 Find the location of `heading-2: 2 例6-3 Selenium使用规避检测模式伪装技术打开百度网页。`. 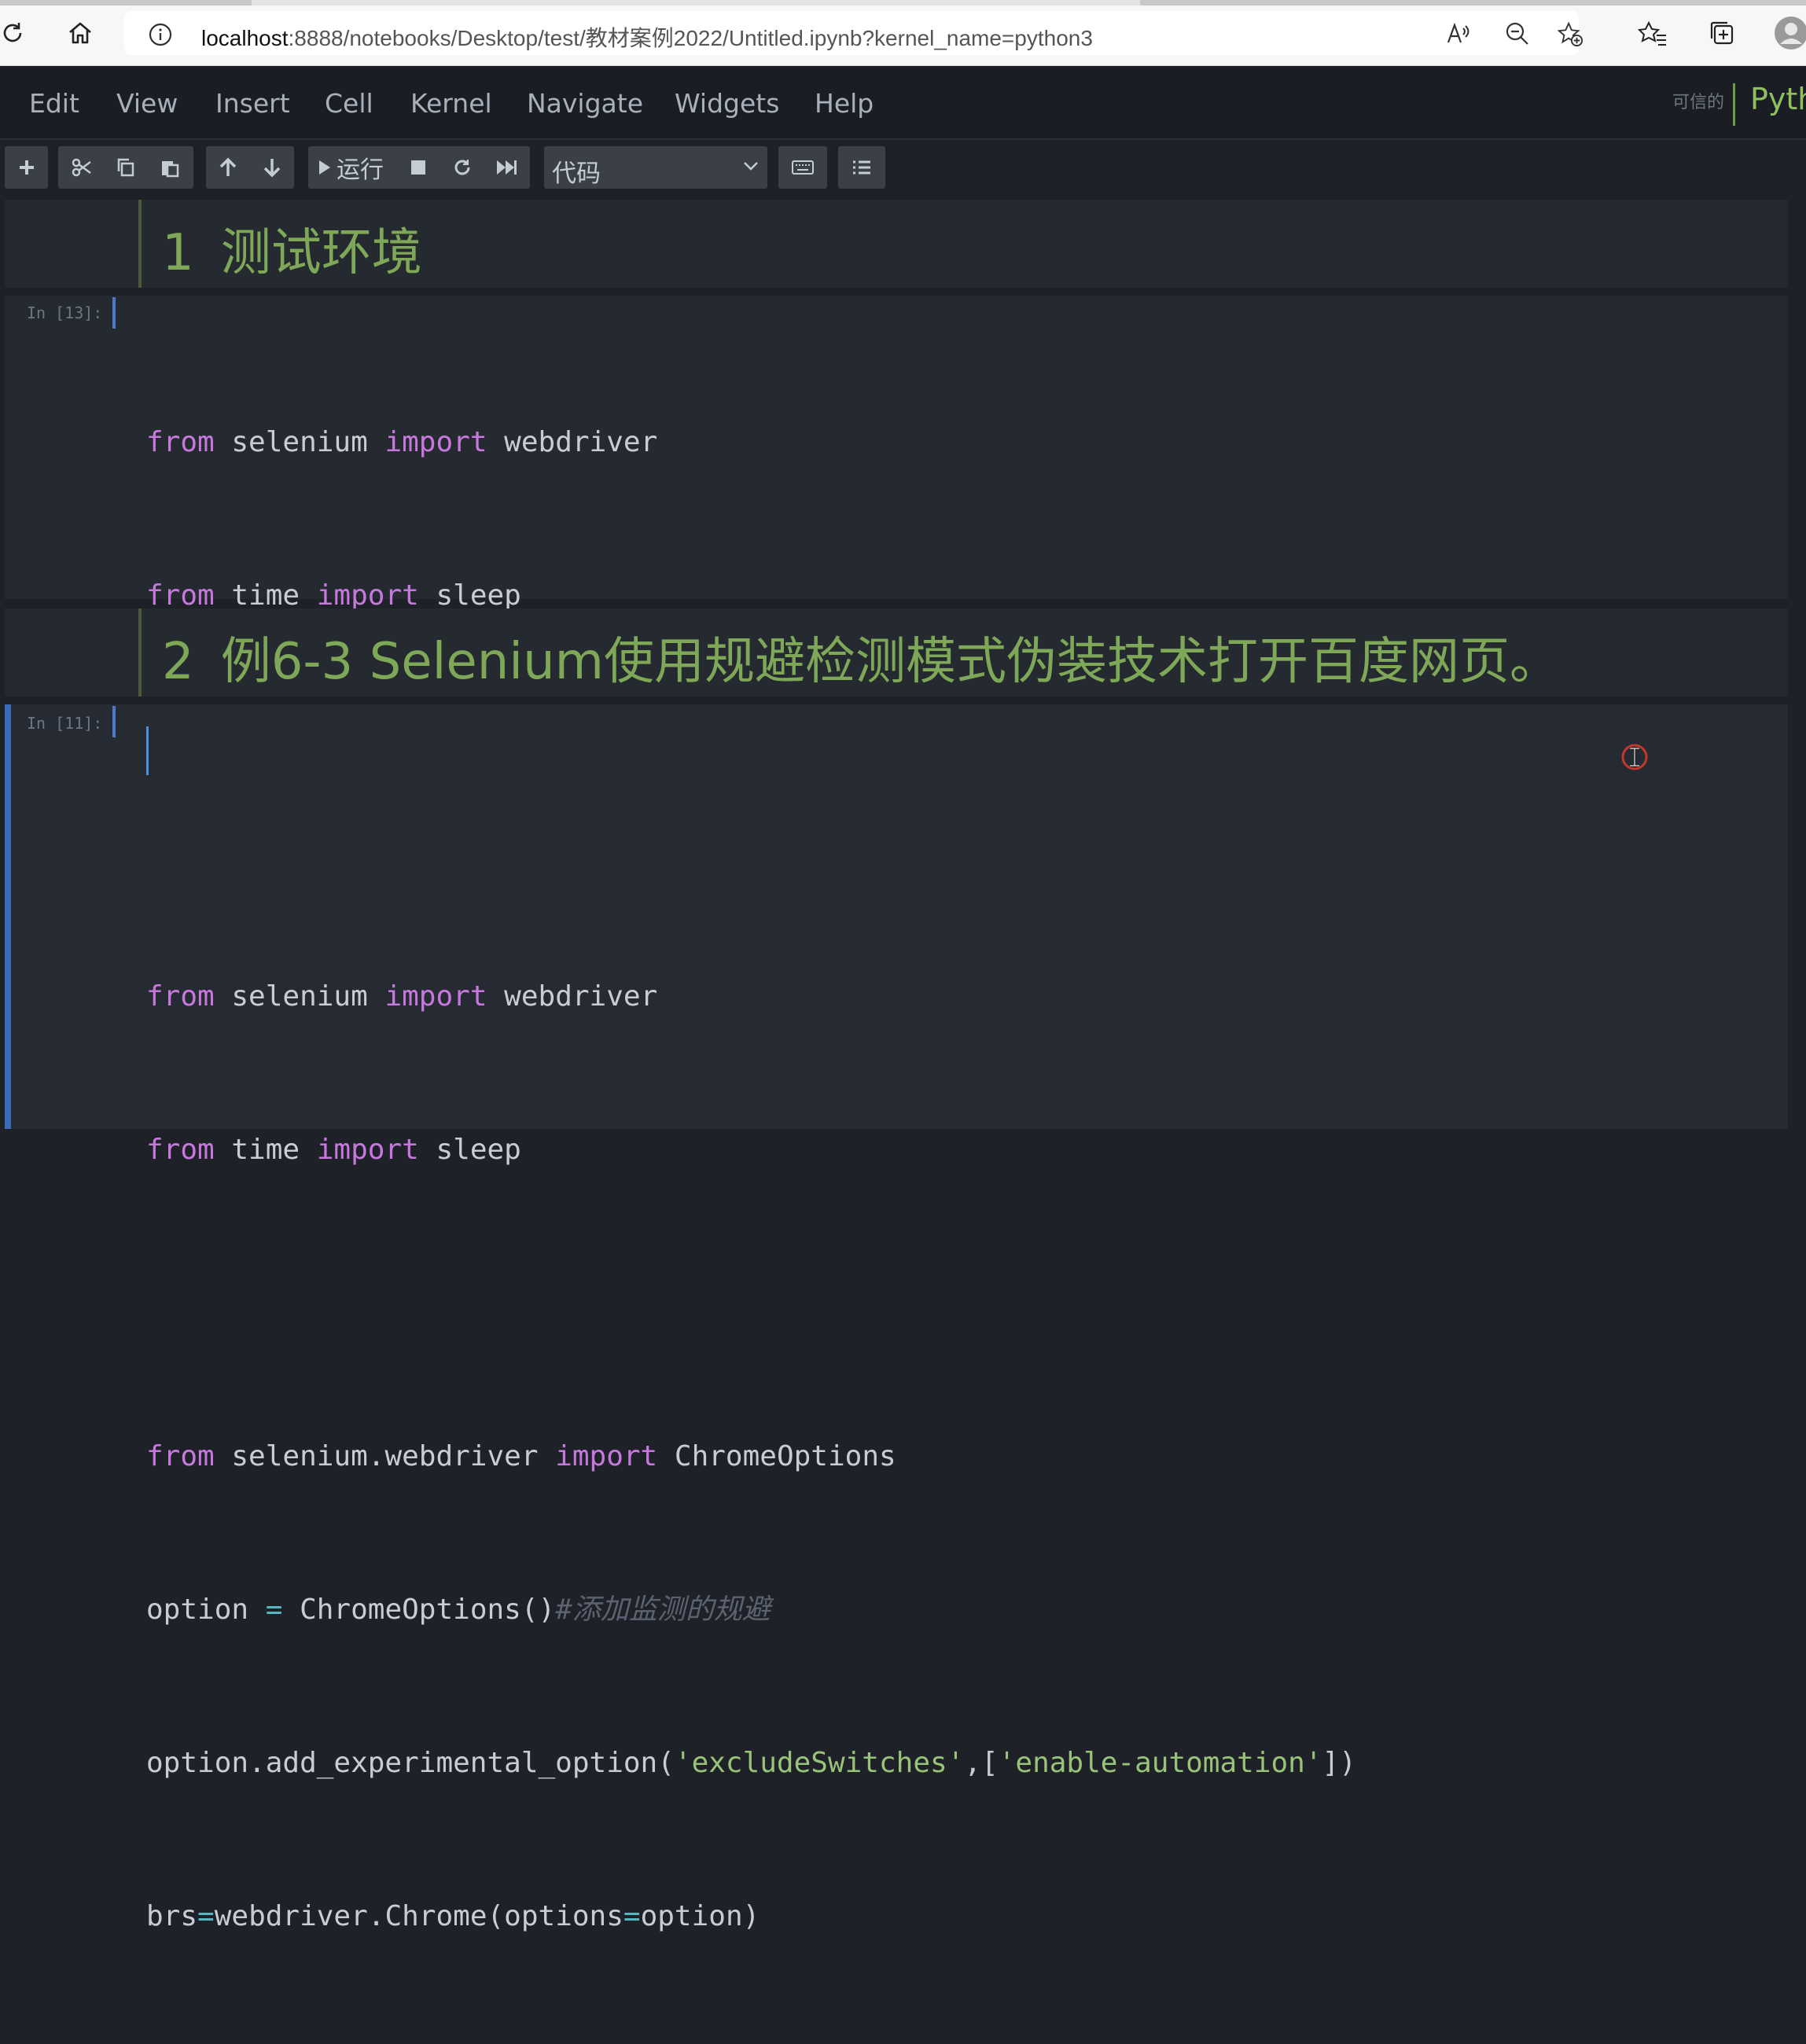

heading-2: 2 例6-3 Selenium使用规避检测模式伪装技术打开百度网页。 is located at coordinates (861, 662).